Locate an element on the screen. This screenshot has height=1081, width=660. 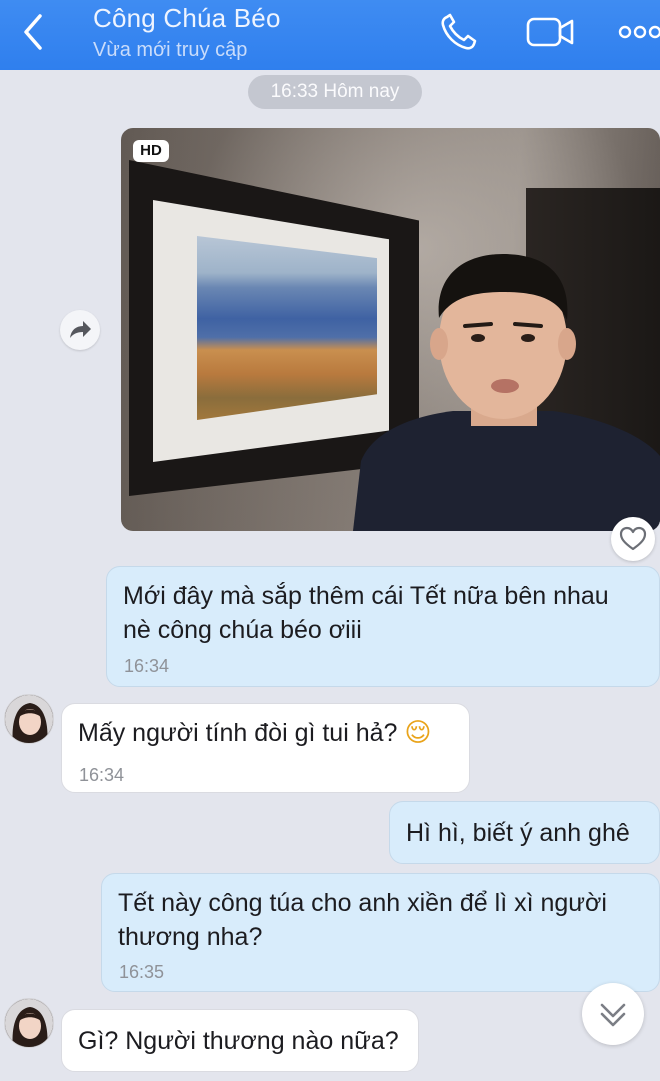
message-text: Hì hì, biết ý anh ghê is located at coordinates (518, 833).